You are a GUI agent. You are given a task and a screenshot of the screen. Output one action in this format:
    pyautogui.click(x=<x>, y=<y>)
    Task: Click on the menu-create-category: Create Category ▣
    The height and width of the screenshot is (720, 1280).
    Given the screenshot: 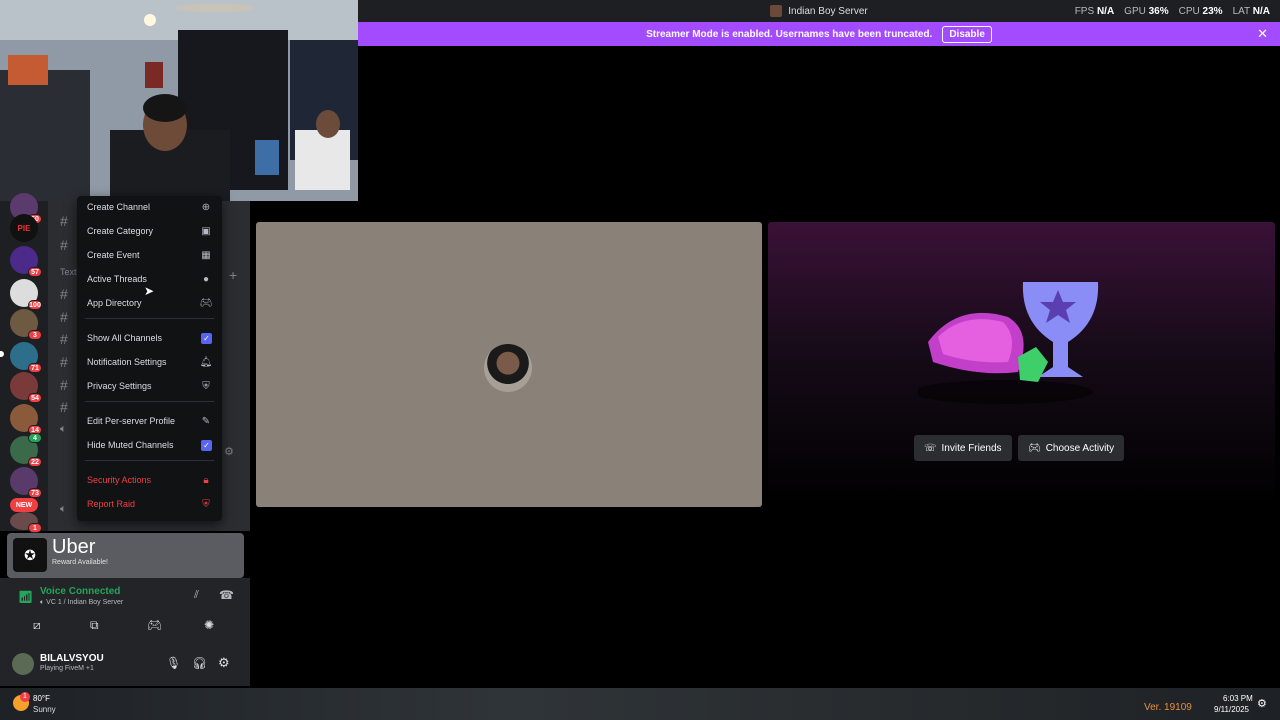 What is the action you would take?
    pyautogui.click(x=149, y=231)
    